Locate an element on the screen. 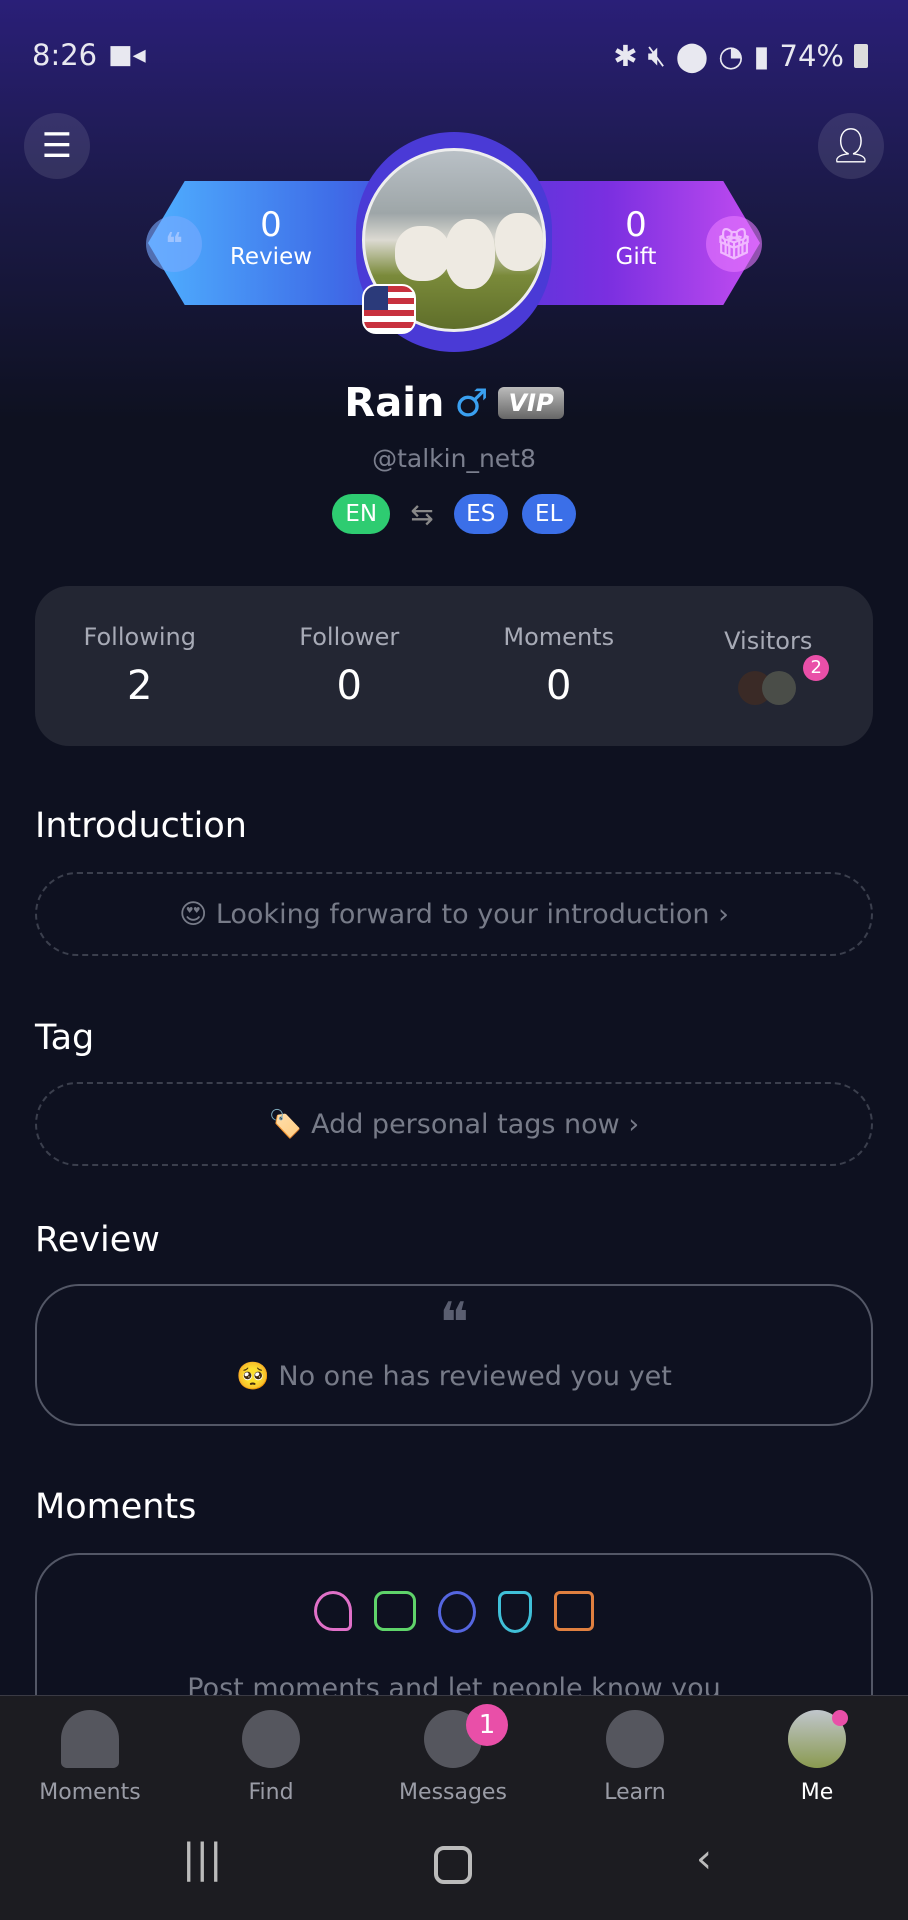 The height and width of the screenshot is (1920, 908). introduction-heading: Introduction is located at coordinates (141, 826).